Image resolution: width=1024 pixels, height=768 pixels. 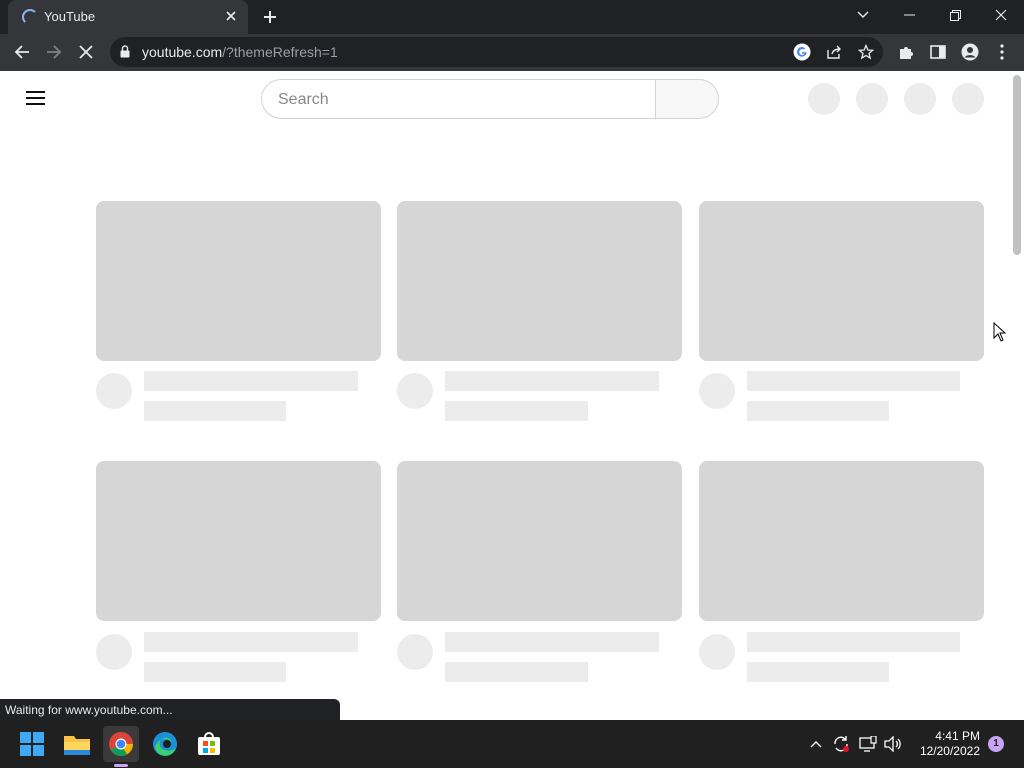 I want to click on arrow-left-icon, so click(x=21, y=52).